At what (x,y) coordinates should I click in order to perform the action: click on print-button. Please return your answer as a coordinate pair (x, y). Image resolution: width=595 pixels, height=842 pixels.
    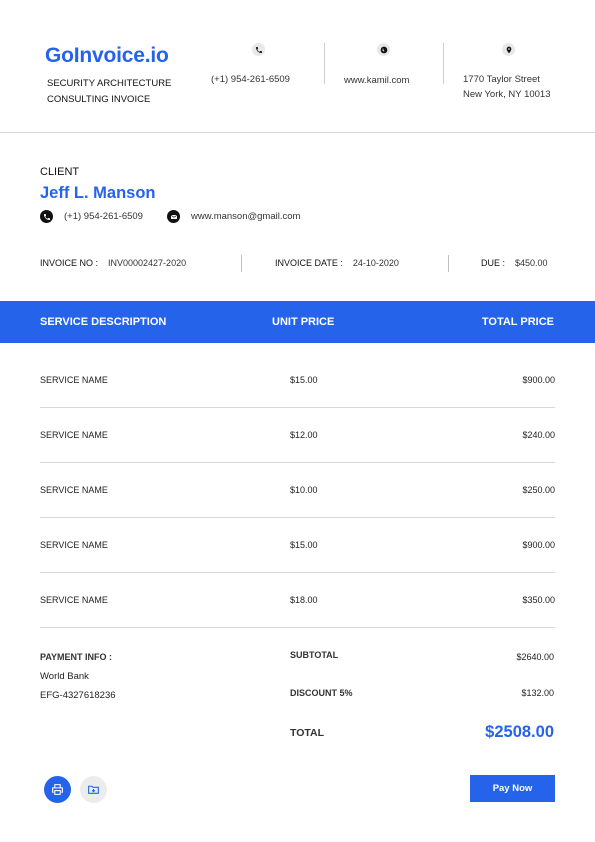
    Looking at the image, I should click on (57, 789).